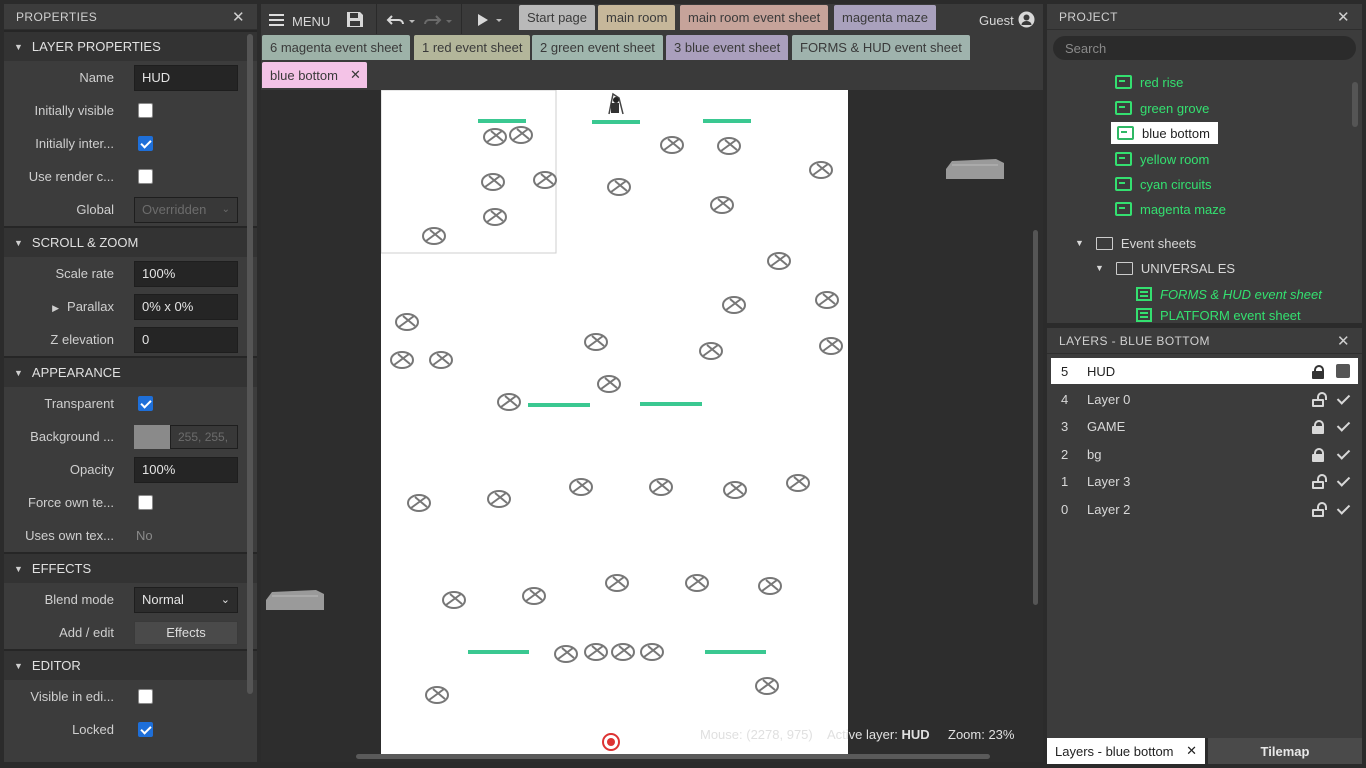  Describe the element at coordinates (186, 599) in the screenshot. I see `blend-mode-select: Normal ⌄` at that location.